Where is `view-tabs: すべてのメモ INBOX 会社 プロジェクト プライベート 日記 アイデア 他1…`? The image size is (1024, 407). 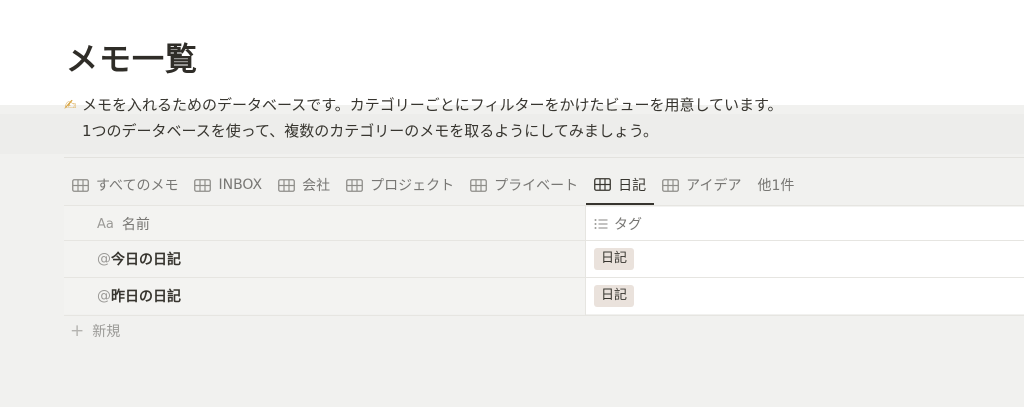
view-tabs: すべてのメモ INBOX 会社 プロジェクト プライベート 日記 アイデア 他1… is located at coordinates (433, 186).